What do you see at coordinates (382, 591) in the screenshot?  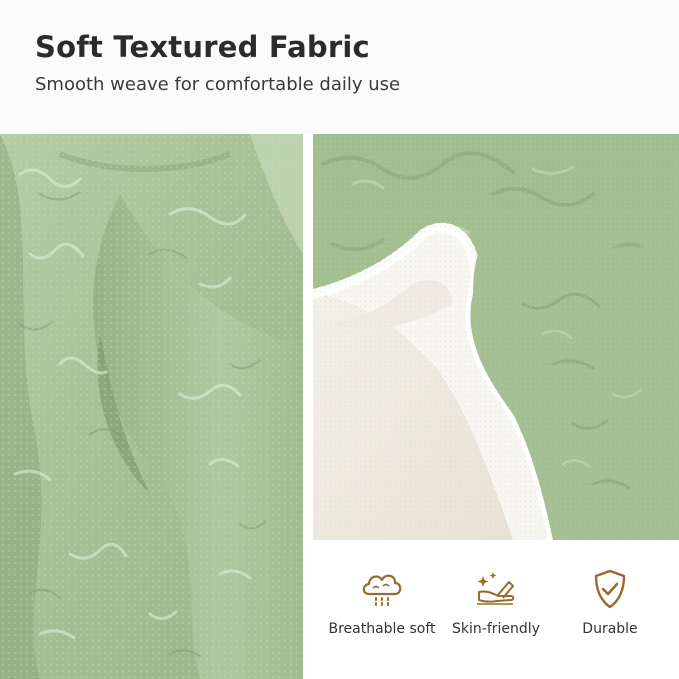 I see `breathable-cloud-icon` at bounding box center [382, 591].